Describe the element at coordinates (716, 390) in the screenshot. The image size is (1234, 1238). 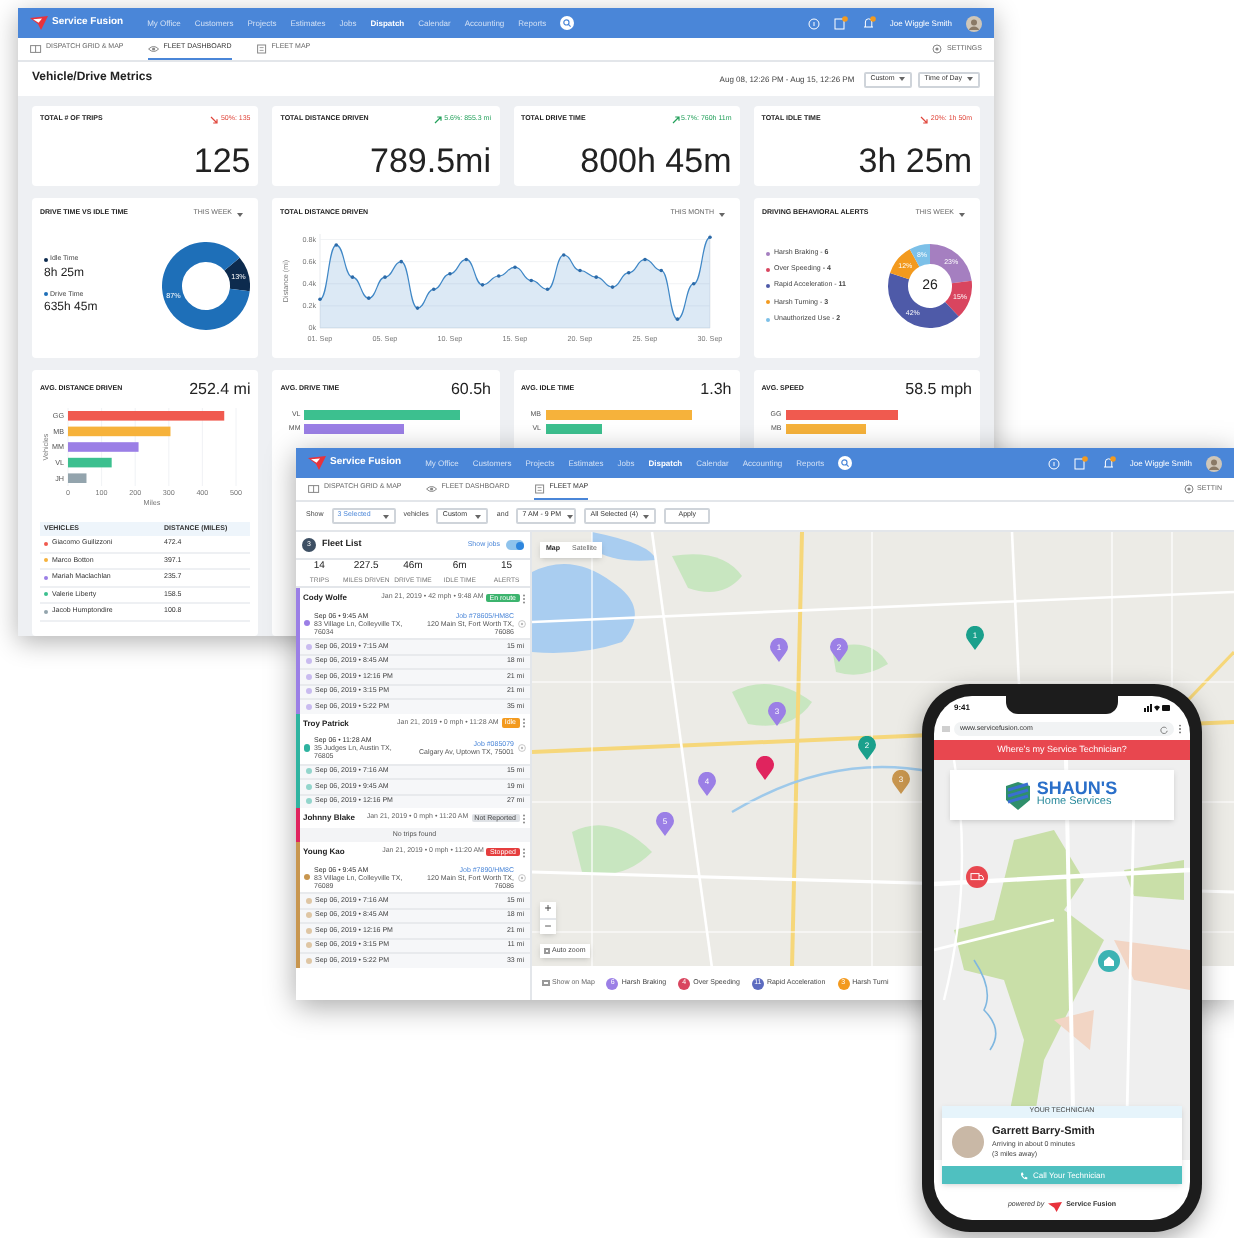
I see `average-value: 1.3h` at that location.